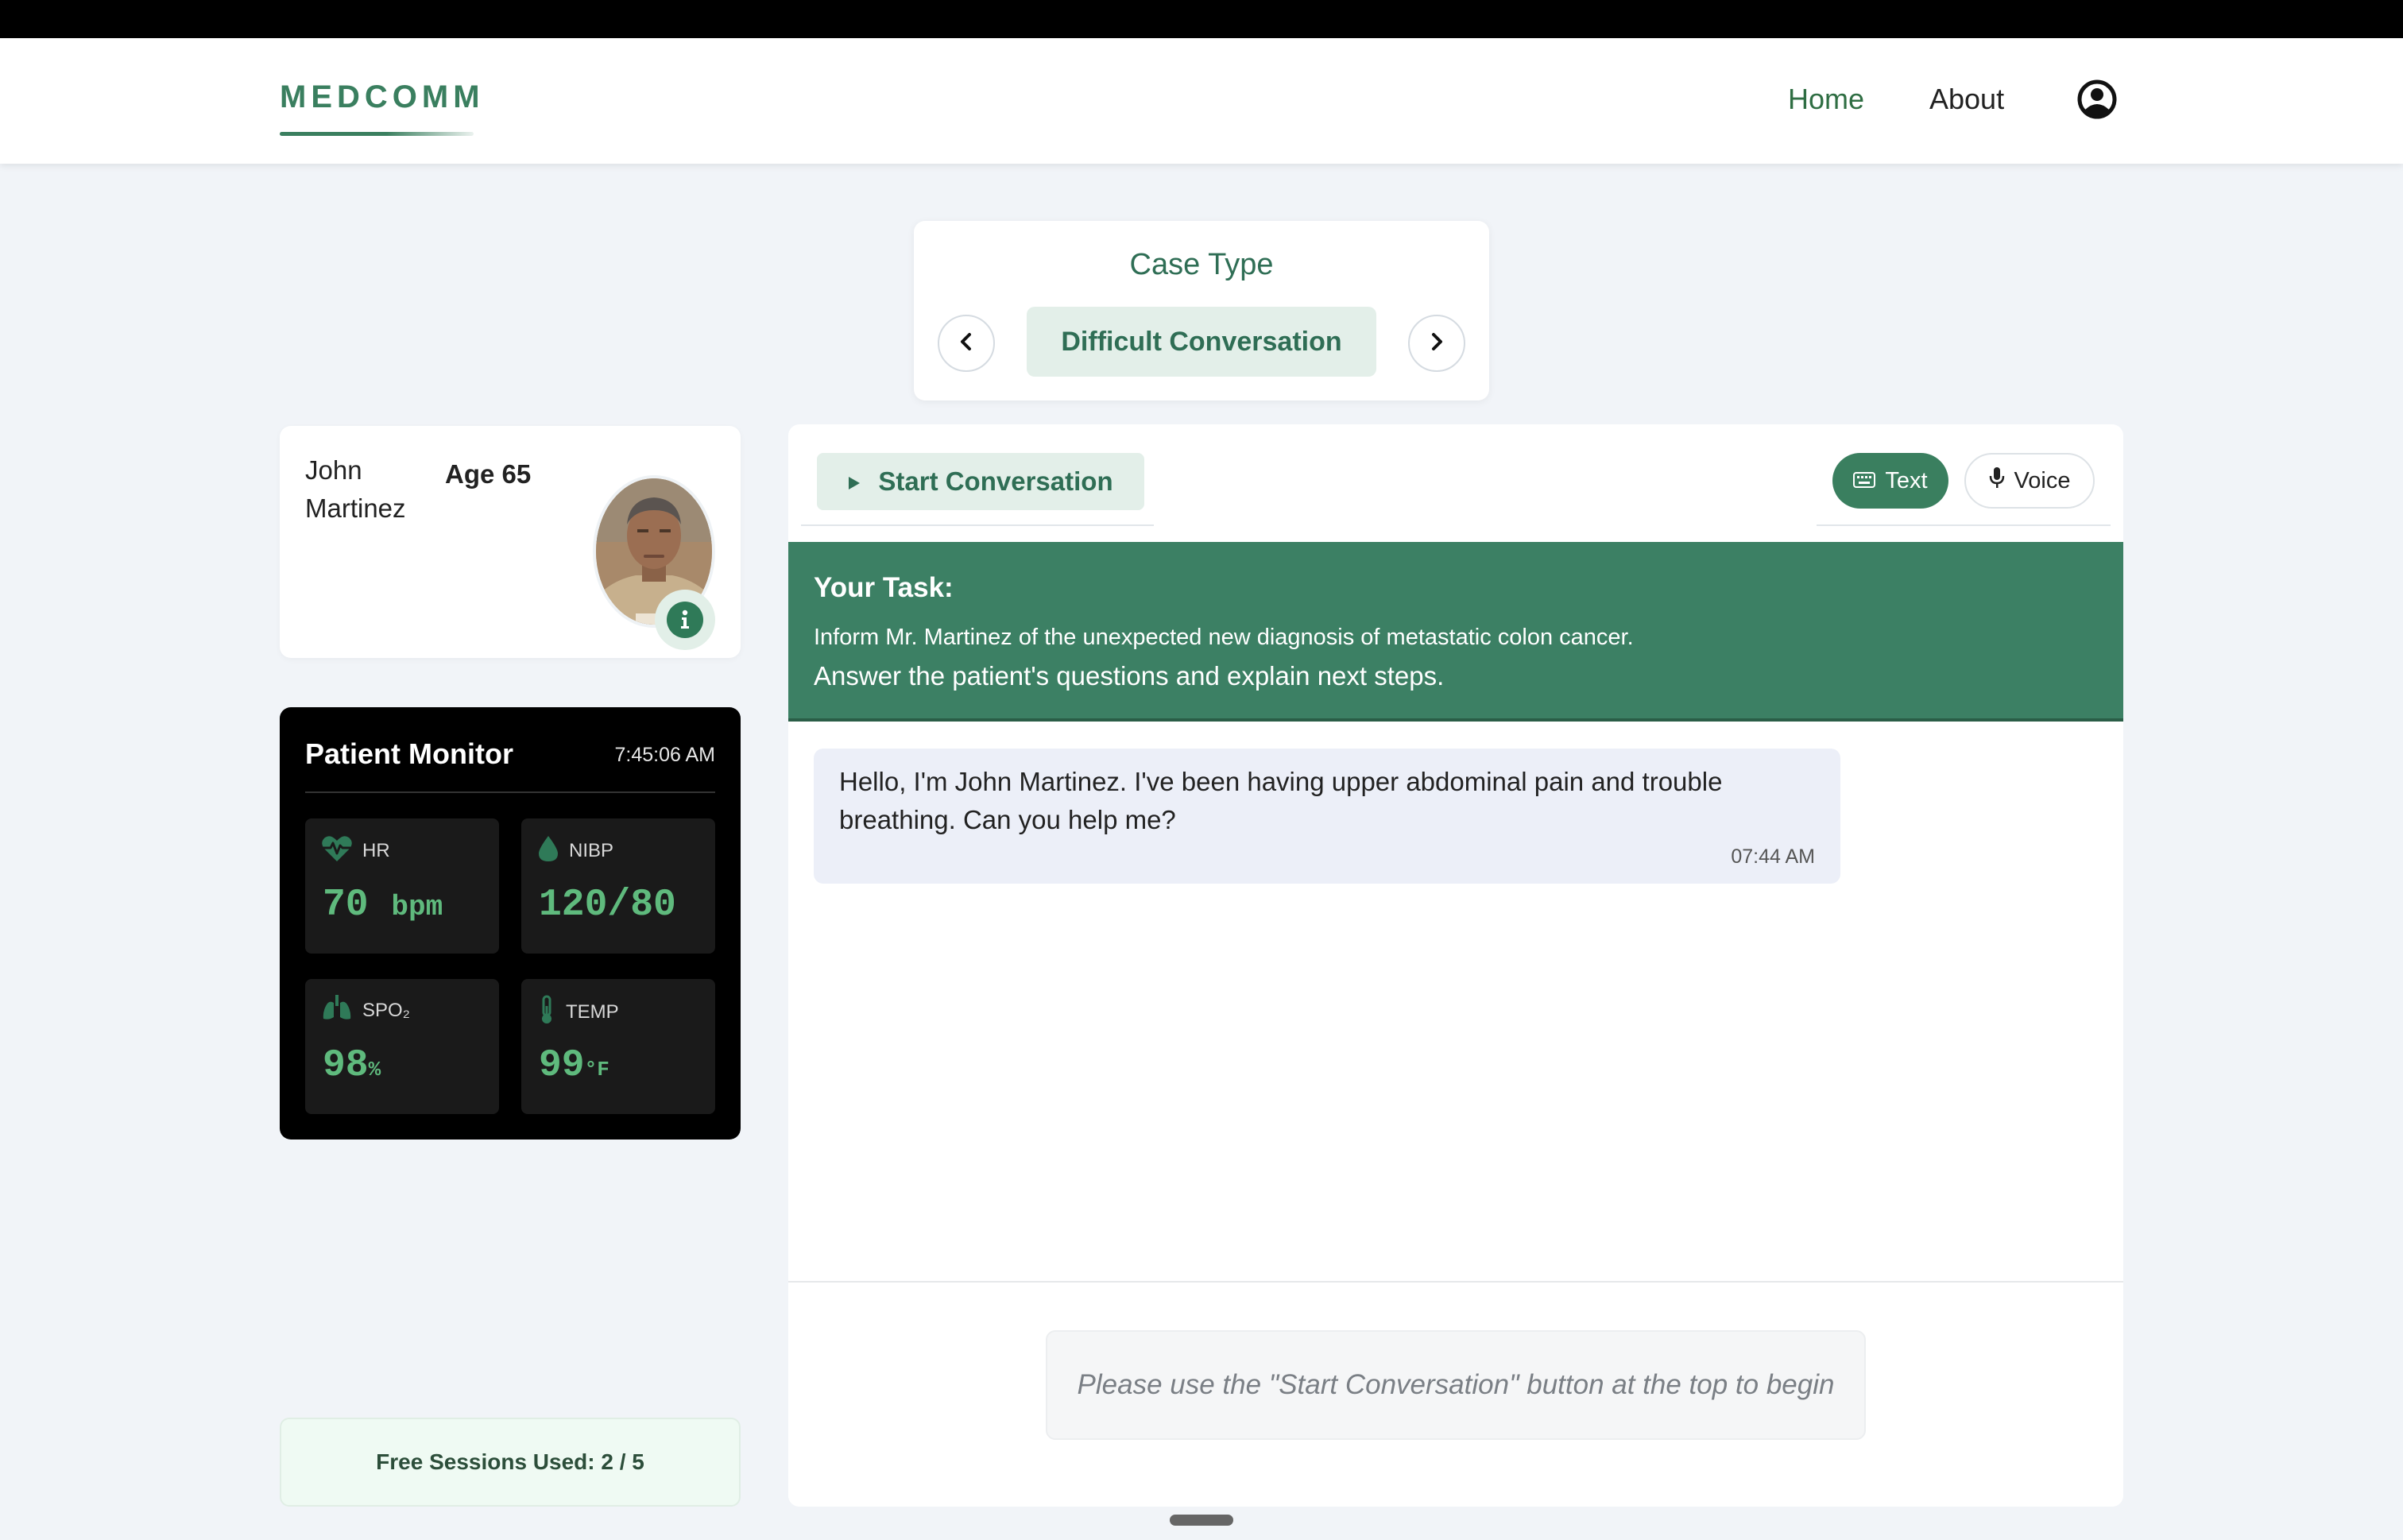 The width and height of the screenshot is (2403, 1540). I want to click on chevron-right-icon, so click(1436, 344).